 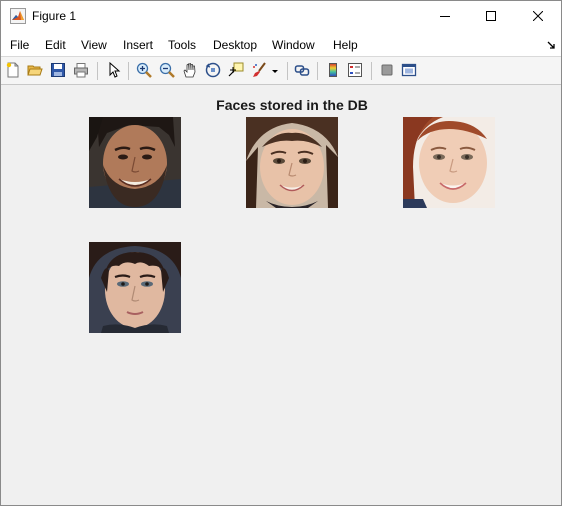 I want to click on pan-hand-icon, so click(x=190, y=71).